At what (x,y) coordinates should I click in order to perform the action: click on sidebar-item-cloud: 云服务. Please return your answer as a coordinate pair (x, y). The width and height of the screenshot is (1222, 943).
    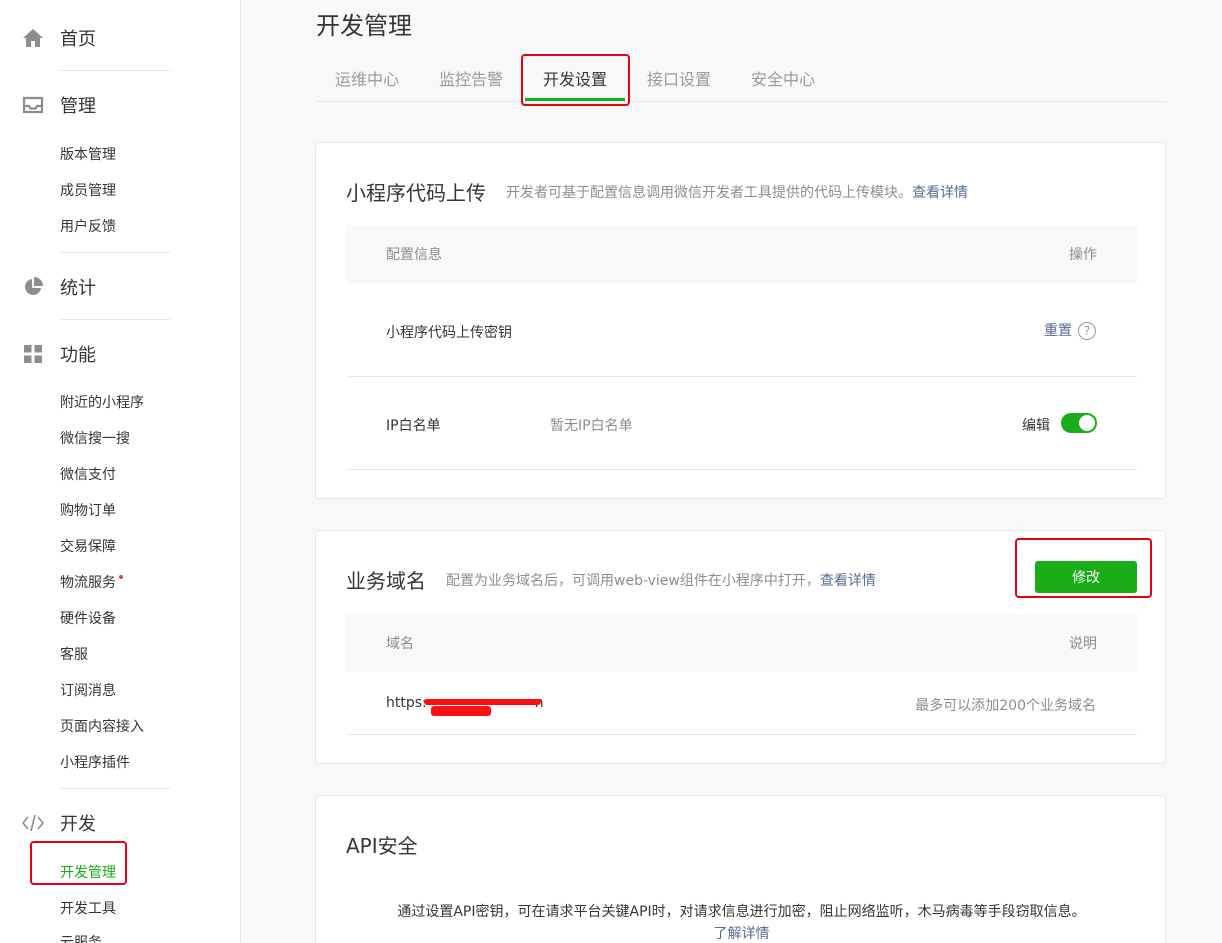
    Looking at the image, I should click on (81, 938).